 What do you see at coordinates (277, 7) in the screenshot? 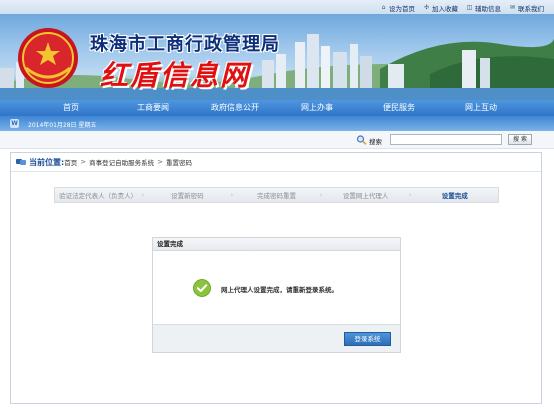
I see `utility-bar: ⌂ 设为首页 ✣ 加入收藏 ◫ 辅助信息 ✉ 联系我们` at bounding box center [277, 7].